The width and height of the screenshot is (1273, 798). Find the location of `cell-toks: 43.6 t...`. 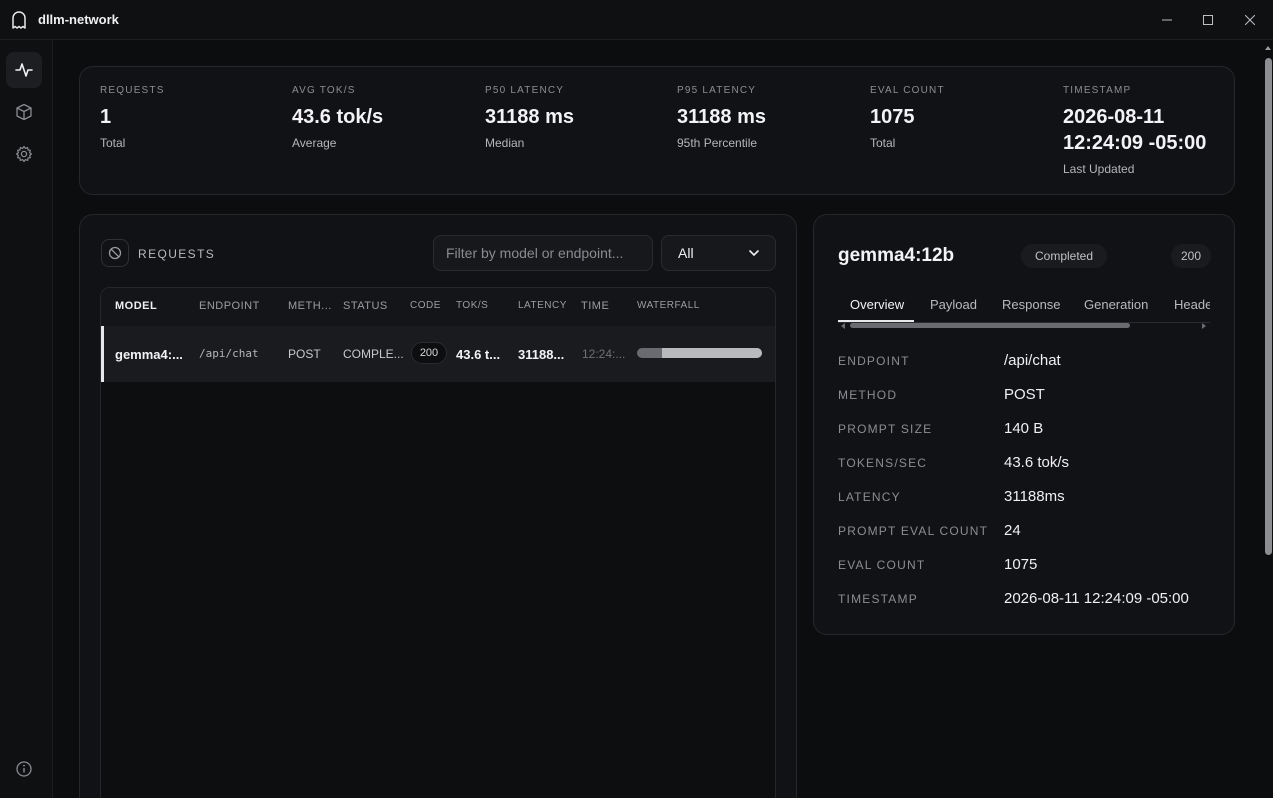

cell-toks: 43.6 t... is located at coordinates (478, 354).